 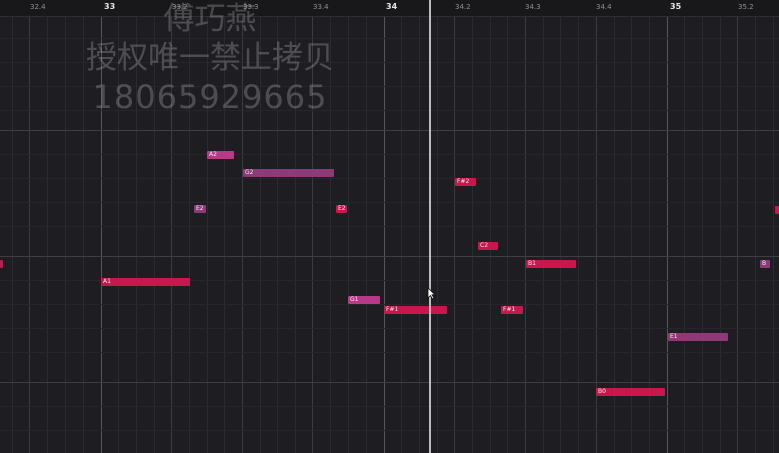 What do you see at coordinates (630, 392) in the screenshot?
I see `midi-note: B0` at bounding box center [630, 392].